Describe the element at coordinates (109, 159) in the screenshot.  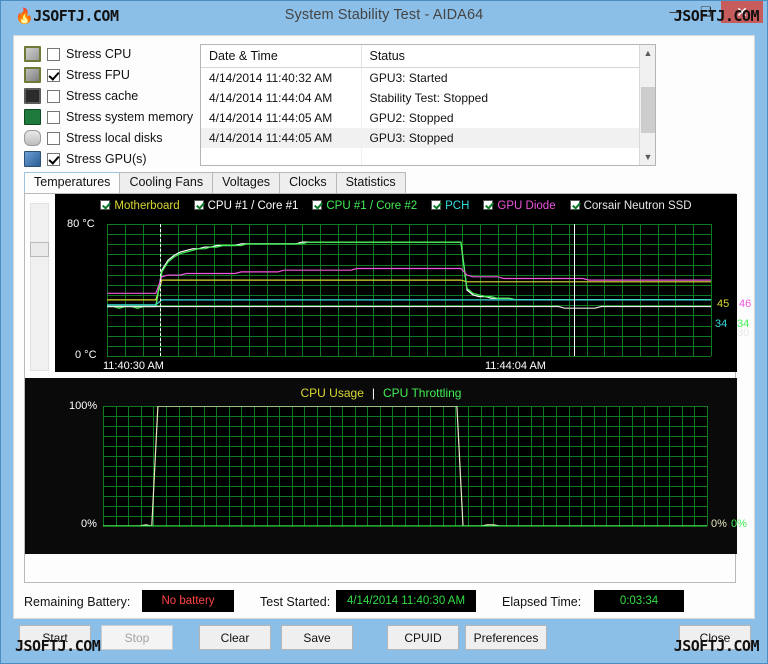
I see `stress-option-row: Stress GPU(s)` at that location.